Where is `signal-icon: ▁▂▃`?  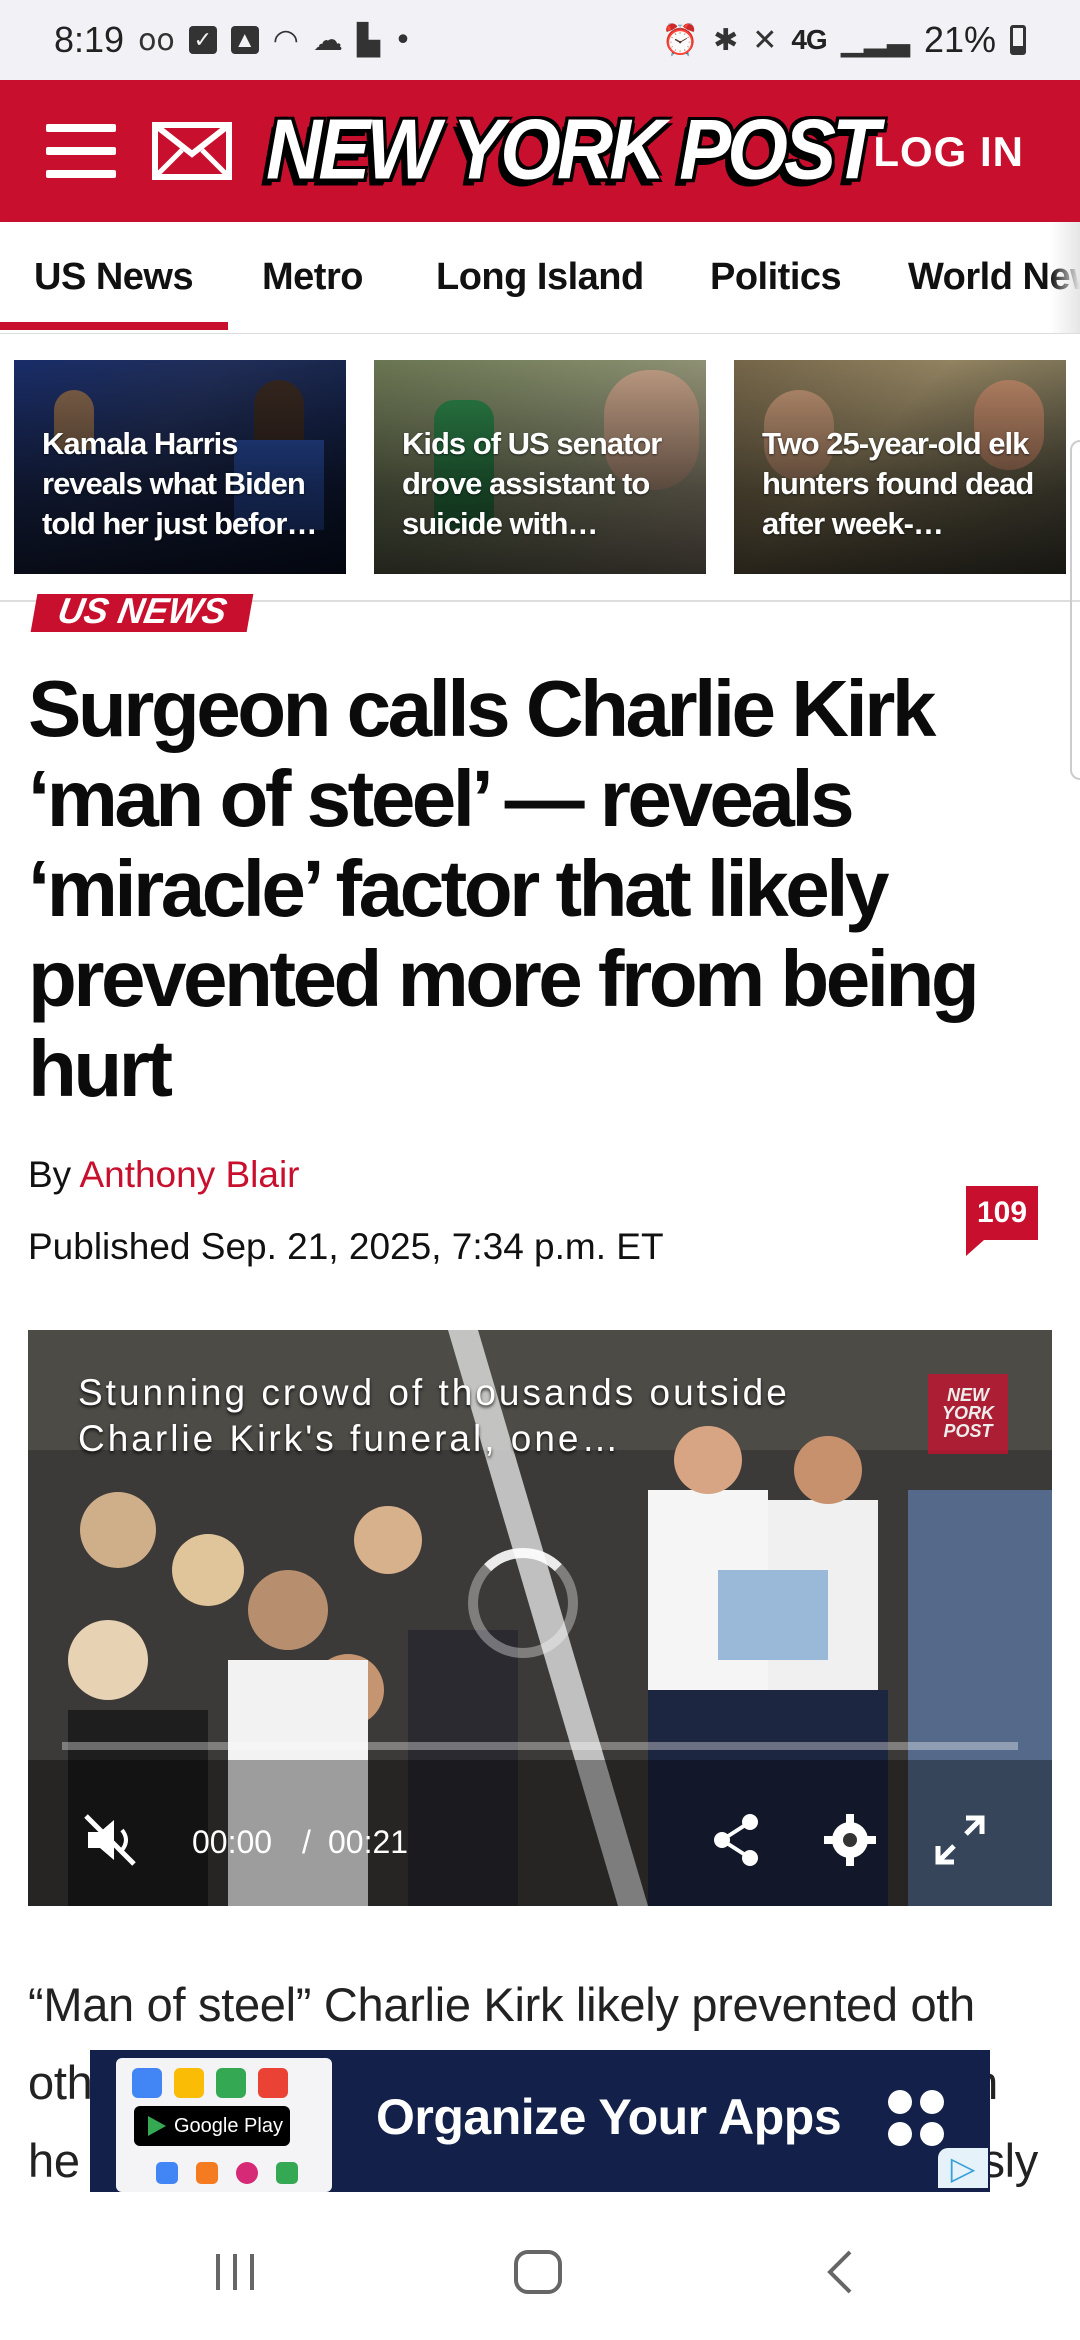 signal-icon: ▁▂▃ is located at coordinates (875, 40).